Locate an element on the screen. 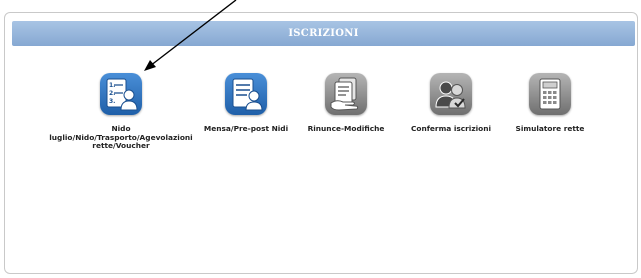 The height and width of the screenshot is (278, 641). tile-conferma: Conferma iscrizioni is located at coordinates (451, 103).